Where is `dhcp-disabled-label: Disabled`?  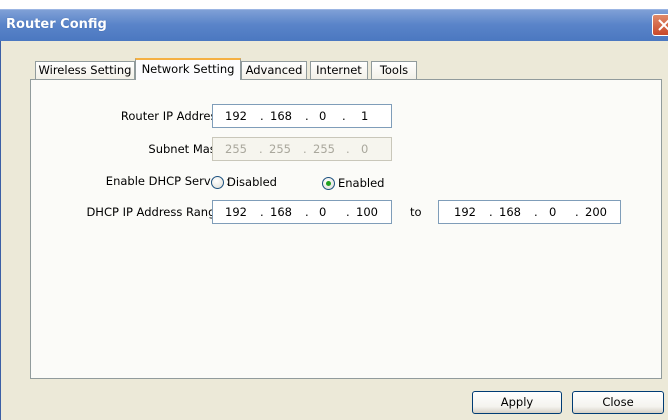
dhcp-disabled-label: Disabled is located at coordinates (252, 182).